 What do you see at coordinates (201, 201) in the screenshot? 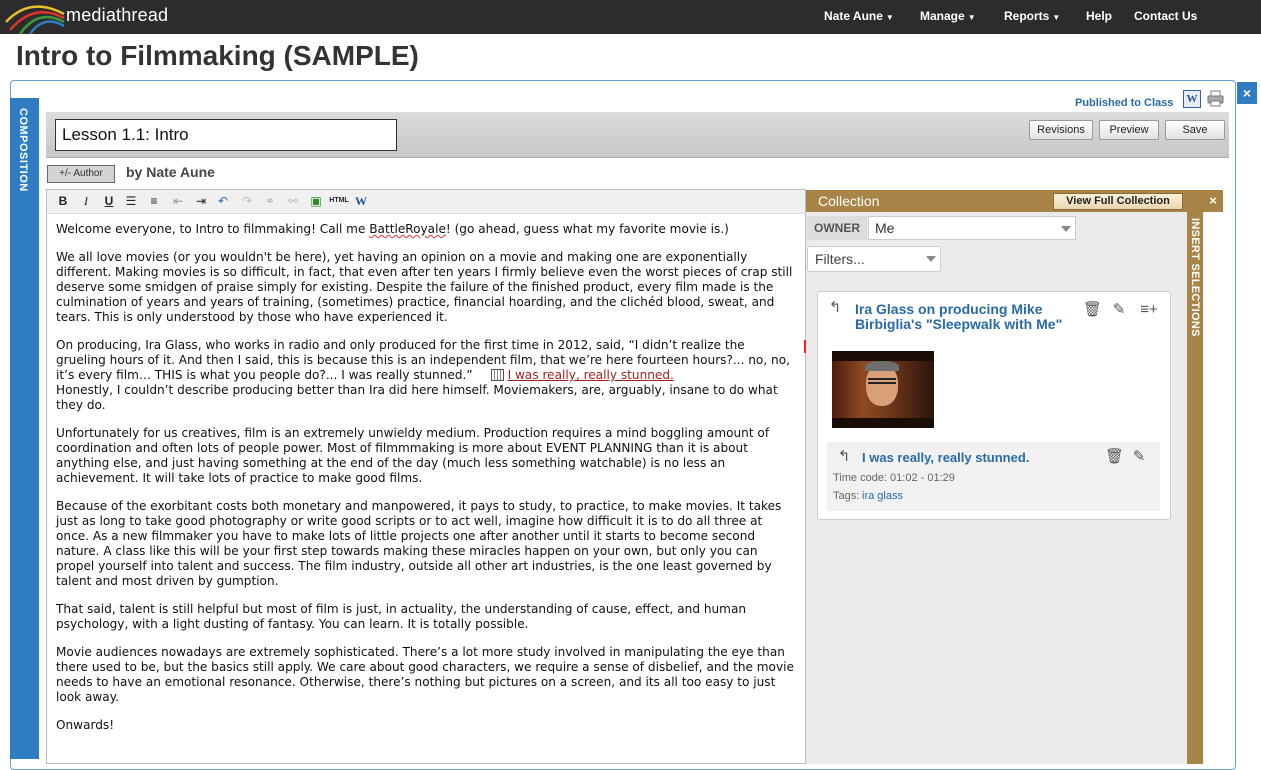
I see `indent-icon: ⇥` at bounding box center [201, 201].